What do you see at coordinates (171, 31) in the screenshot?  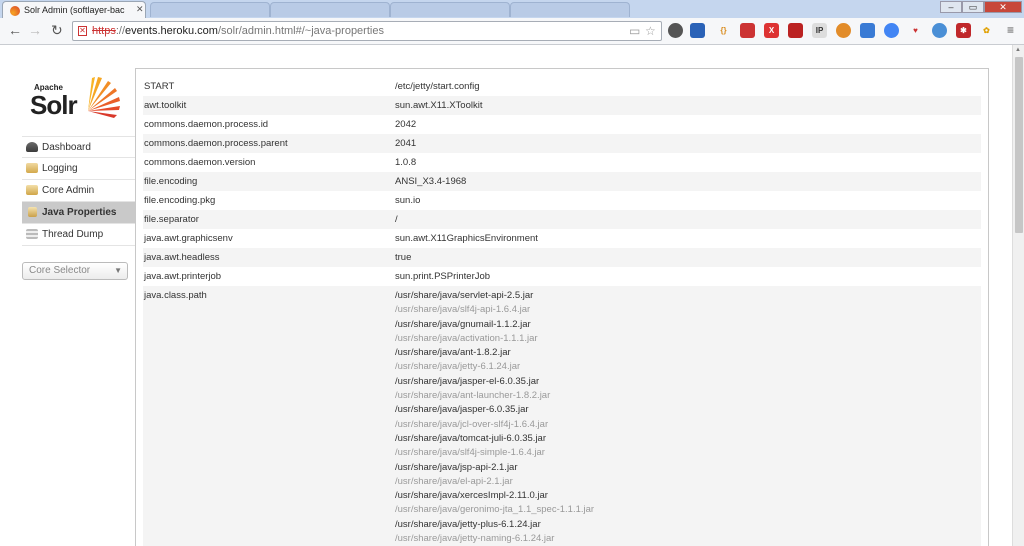 I see `url-host: events.heroku.com` at bounding box center [171, 31].